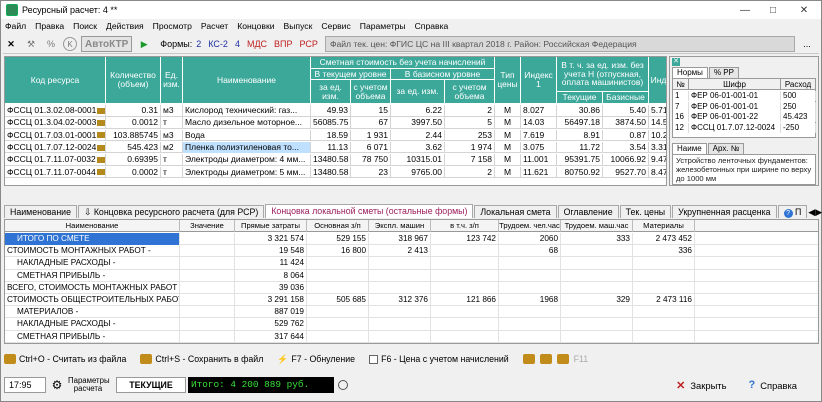  I want to click on col-cur-vol: с учетом объема, so click(371, 92).